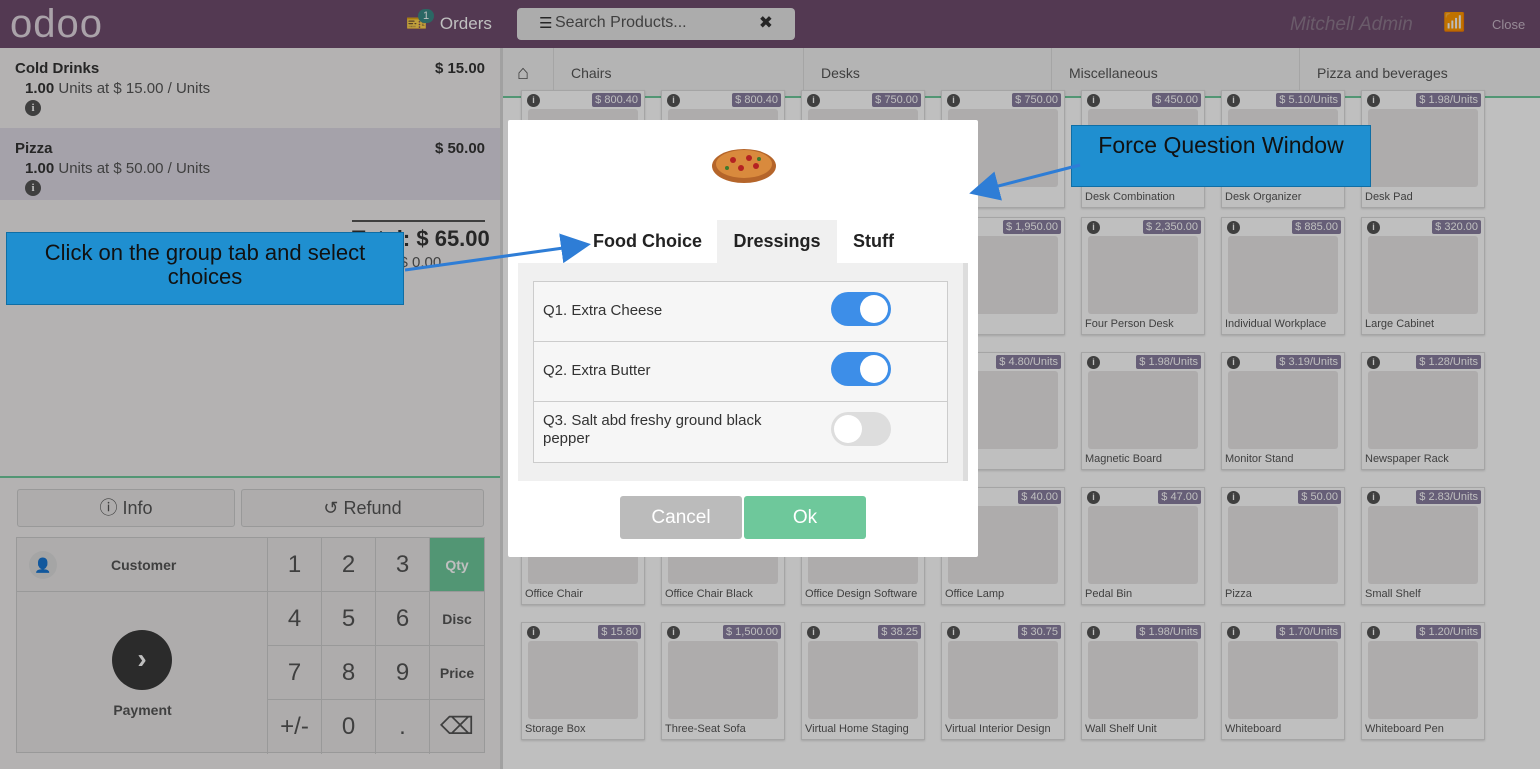 This screenshot has height=769, width=1540. I want to click on arrow-to-tab, so click(497, 252).